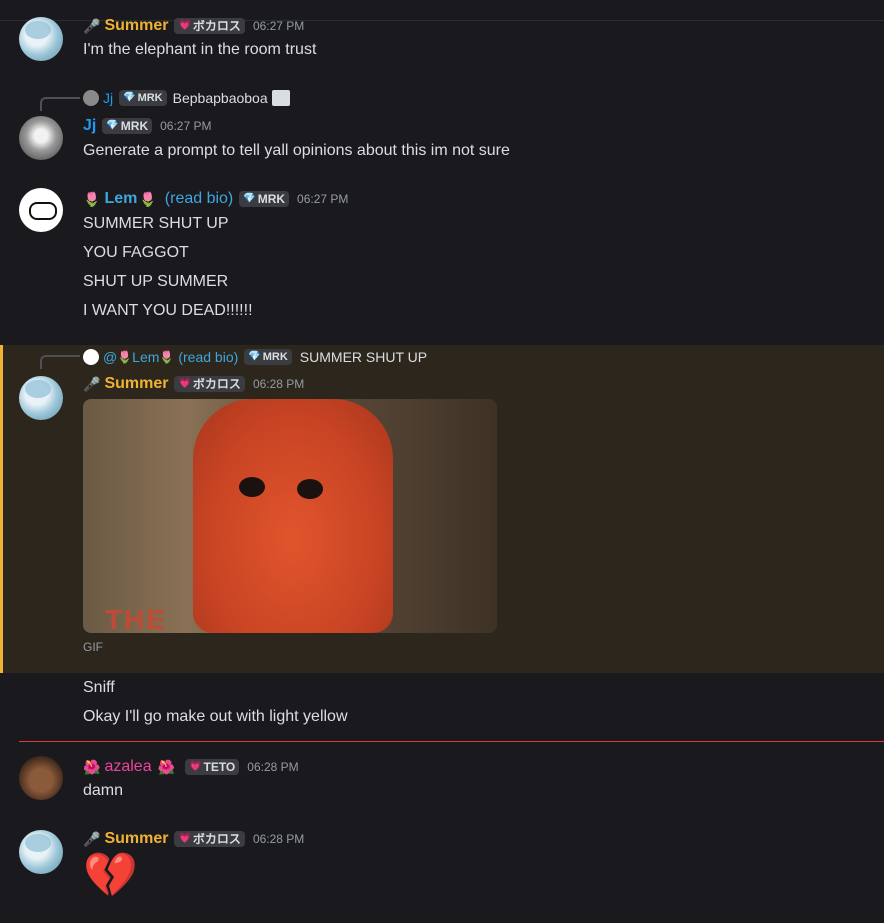 Image resolution: width=884 pixels, height=923 pixels. What do you see at coordinates (219, 767) in the screenshot?
I see `role-tag-label: TETO` at bounding box center [219, 767].